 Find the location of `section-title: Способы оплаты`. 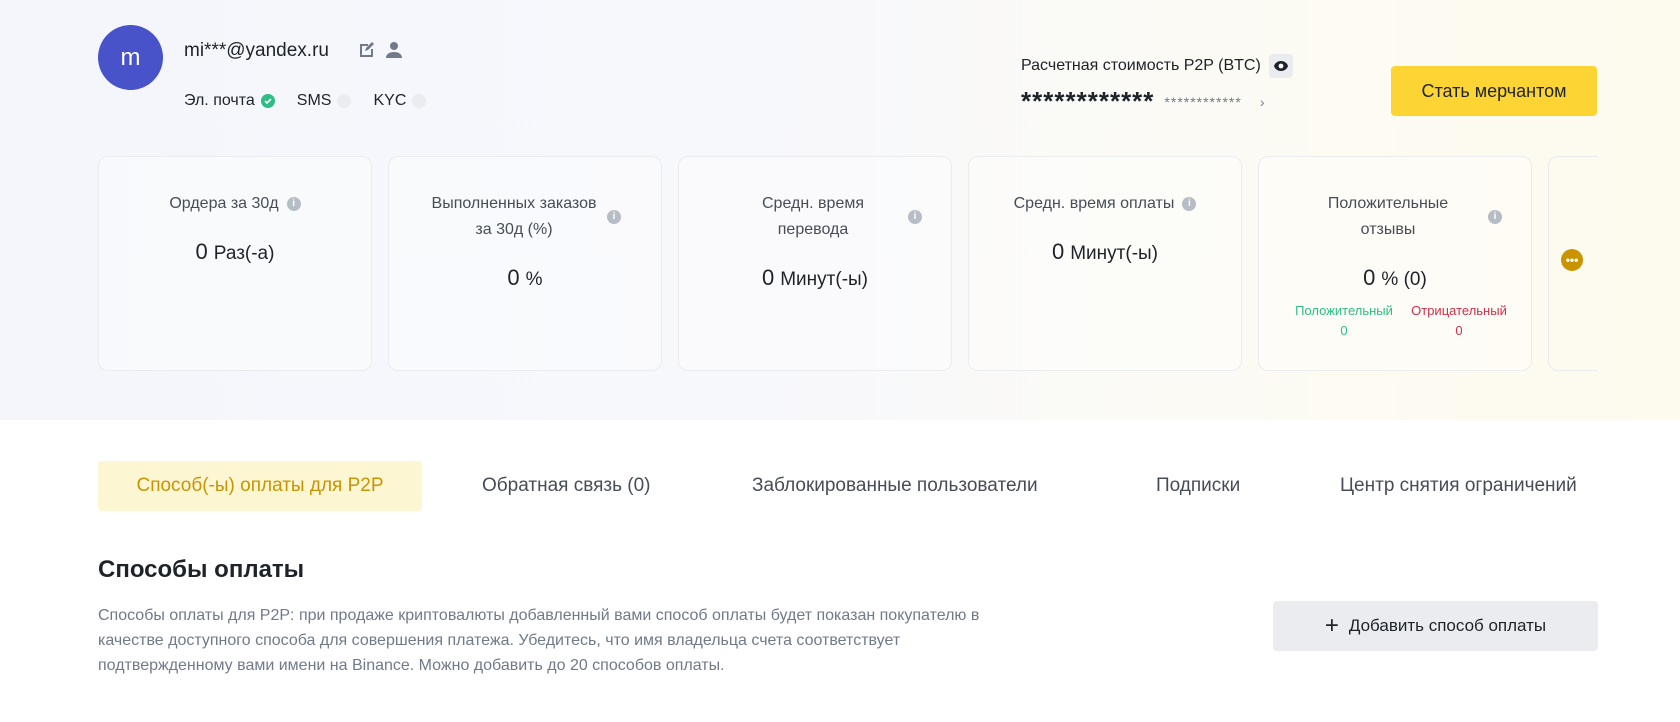

section-title: Способы оплаты is located at coordinates (201, 569).